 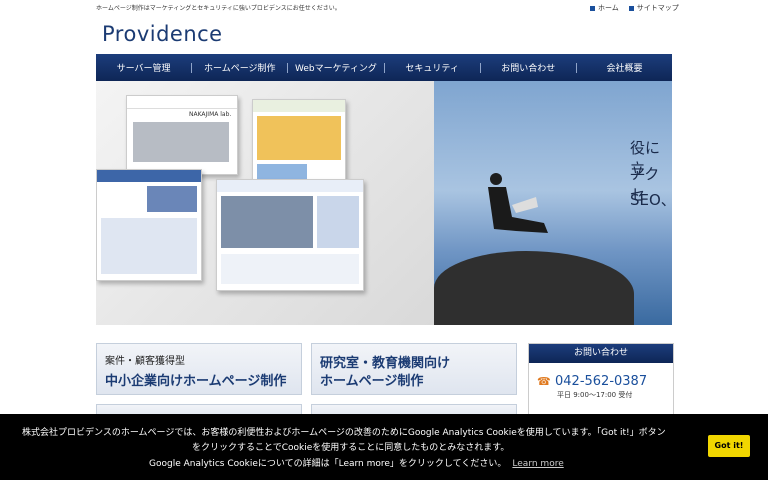 I want to click on sample-site-card: NAKAJIMA lab., so click(x=182, y=135).